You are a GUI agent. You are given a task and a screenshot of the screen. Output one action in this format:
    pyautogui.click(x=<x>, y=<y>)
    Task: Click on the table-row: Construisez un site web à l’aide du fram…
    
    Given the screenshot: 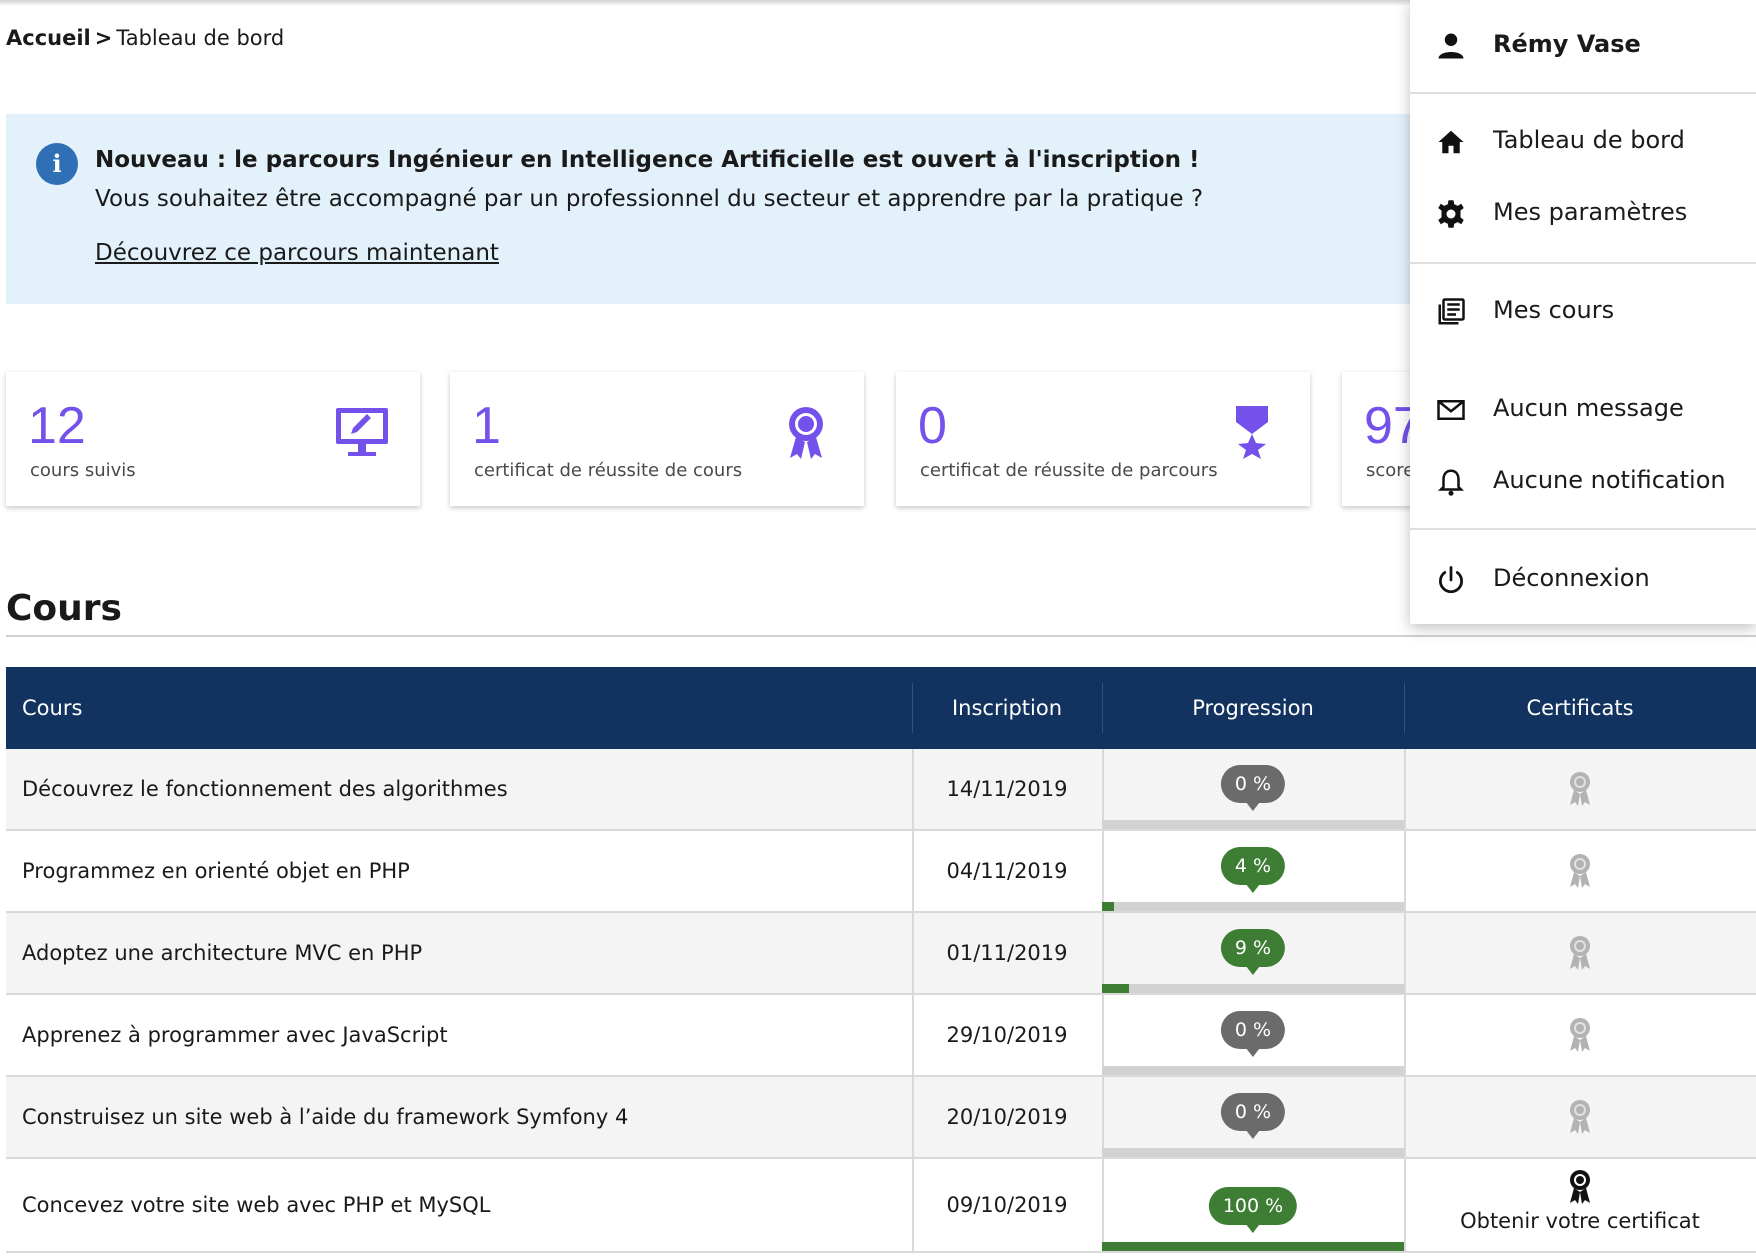 What is the action you would take?
    pyautogui.click(x=881, y=1118)
    